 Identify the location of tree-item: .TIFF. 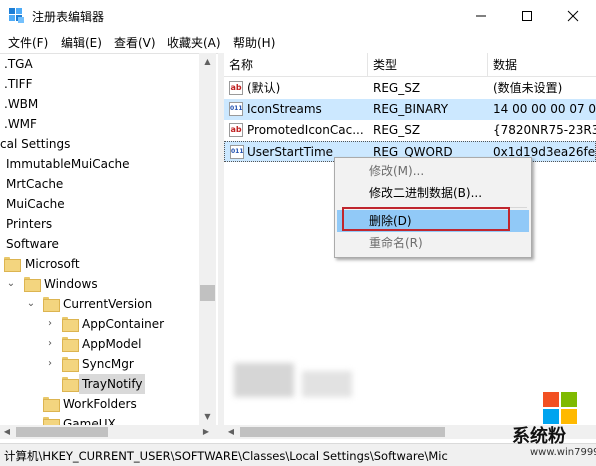
(99, 84).